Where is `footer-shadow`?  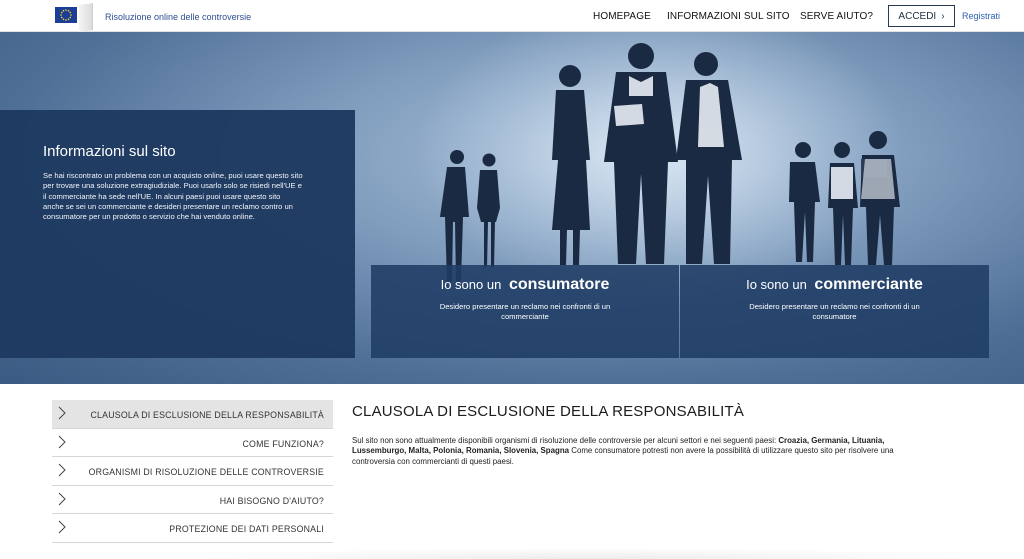
footer-shadow is located at coordinates (585, 553).